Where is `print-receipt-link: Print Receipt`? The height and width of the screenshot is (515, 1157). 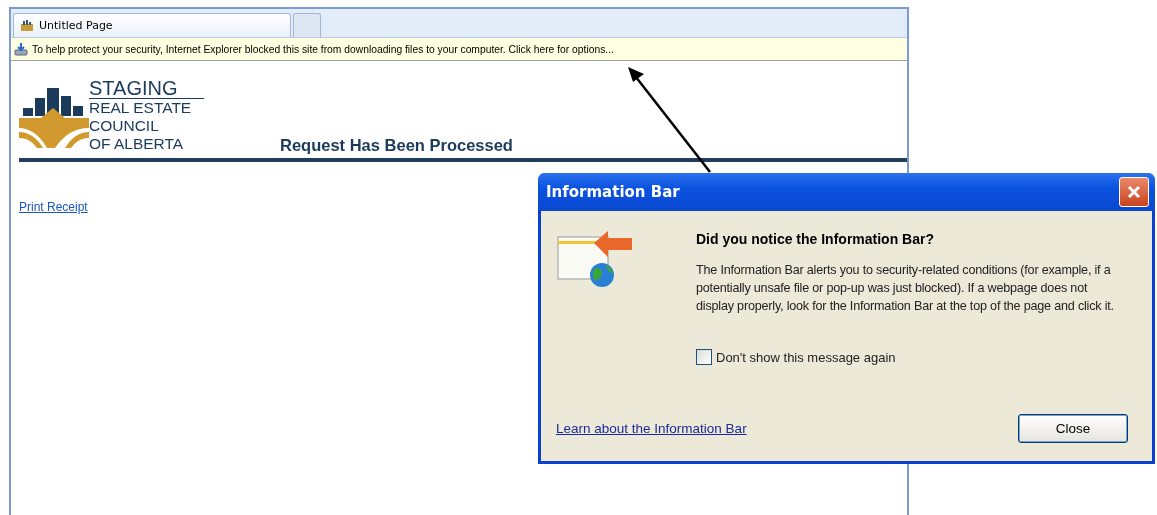 print-receipt-link: Print Receipt is located at coordinates (53, 207).